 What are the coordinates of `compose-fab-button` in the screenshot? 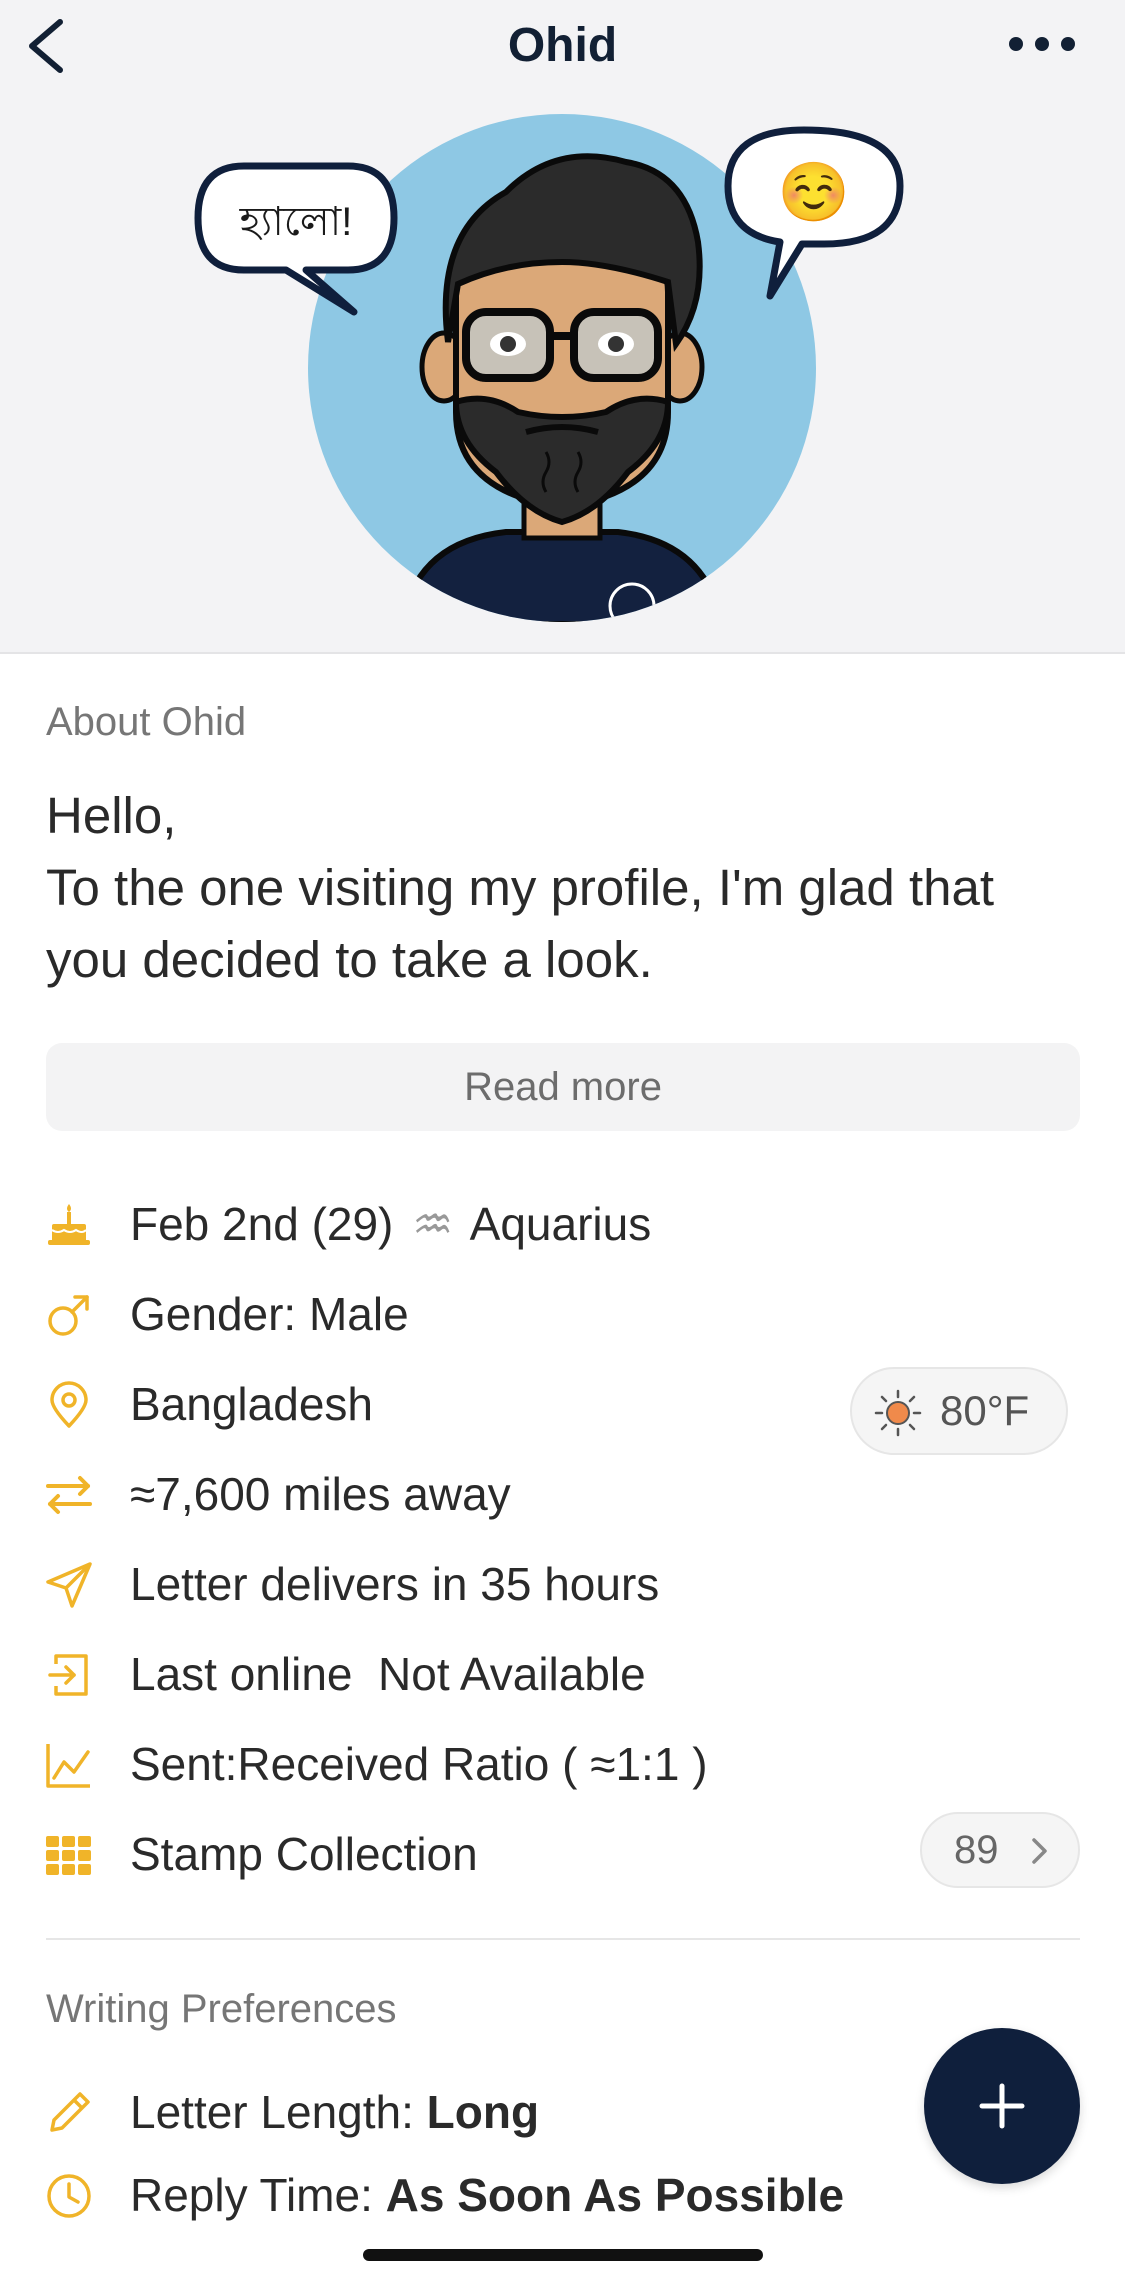 It's located at (1002, 2106).